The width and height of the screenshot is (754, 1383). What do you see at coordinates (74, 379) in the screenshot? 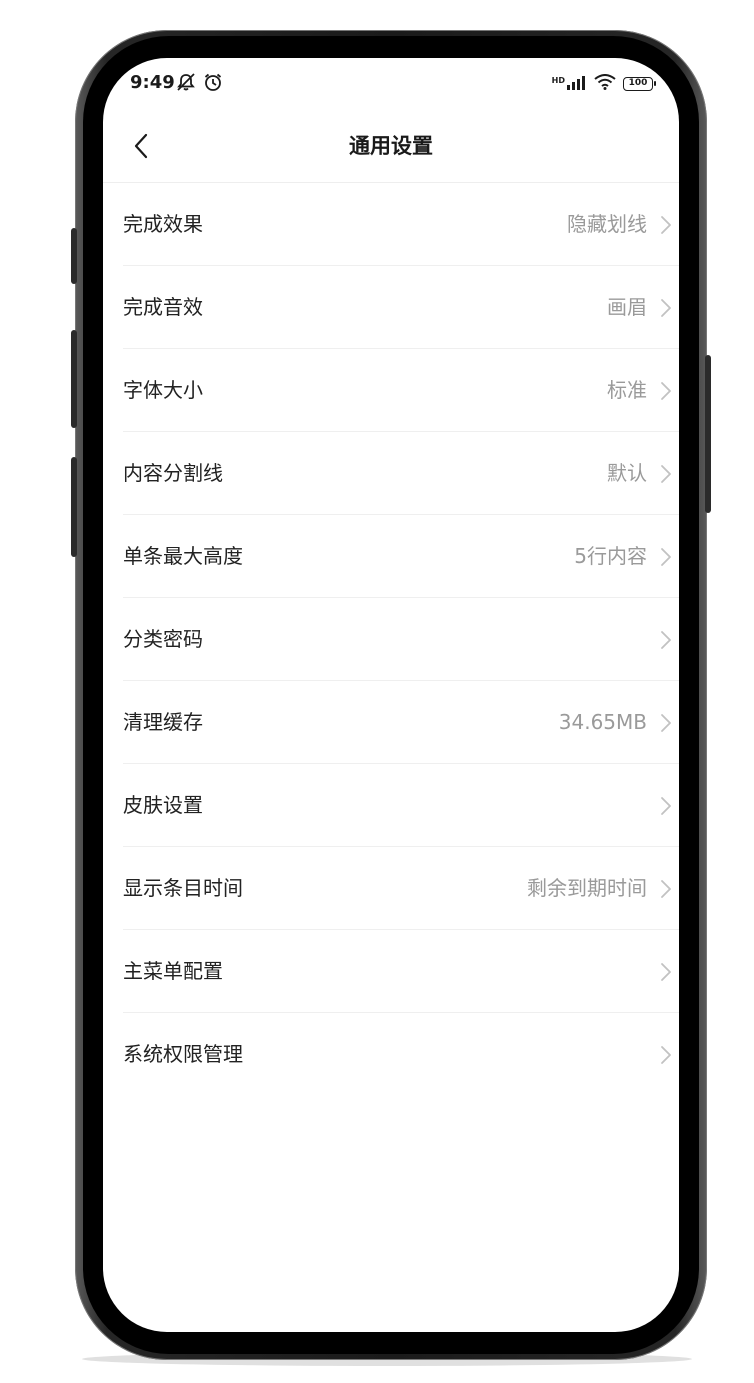
I see `volume-up-button` at bounding box center [74, 379].